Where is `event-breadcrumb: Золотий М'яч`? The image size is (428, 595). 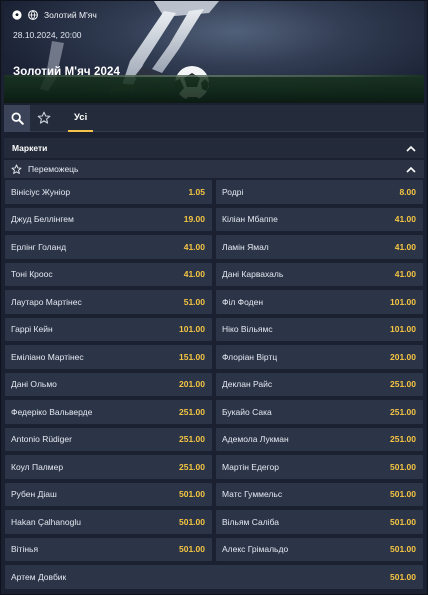
event-breadcrumb: Золотий М'яч is located at coordinates (54, 15).